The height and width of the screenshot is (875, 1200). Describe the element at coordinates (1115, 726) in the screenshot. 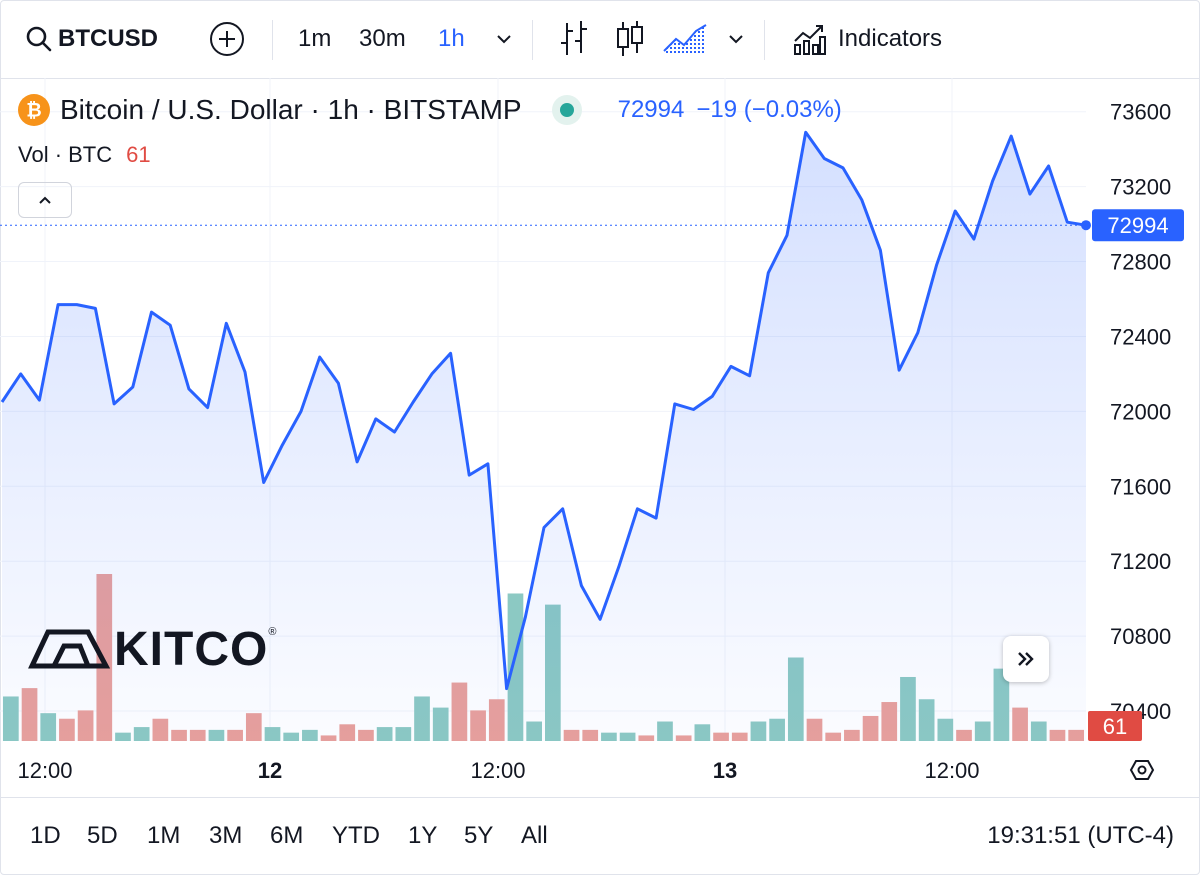

I see `last-volume-tag-label: 61` at that location.